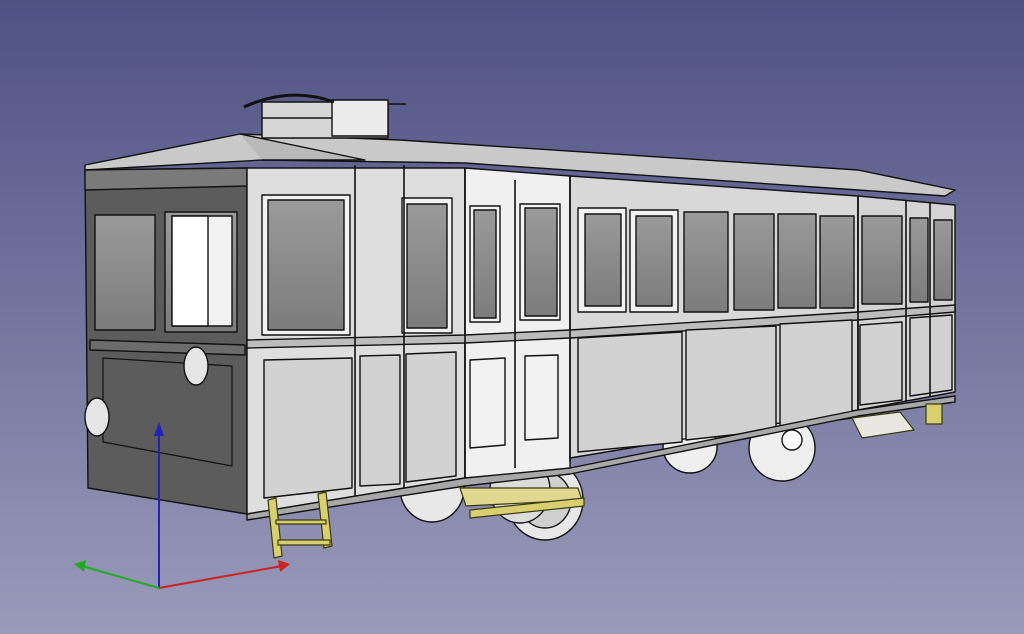  What do you see at coordinates (166, 341) in the screenshot?
I see `end-face` at bounding box center [166, 341].